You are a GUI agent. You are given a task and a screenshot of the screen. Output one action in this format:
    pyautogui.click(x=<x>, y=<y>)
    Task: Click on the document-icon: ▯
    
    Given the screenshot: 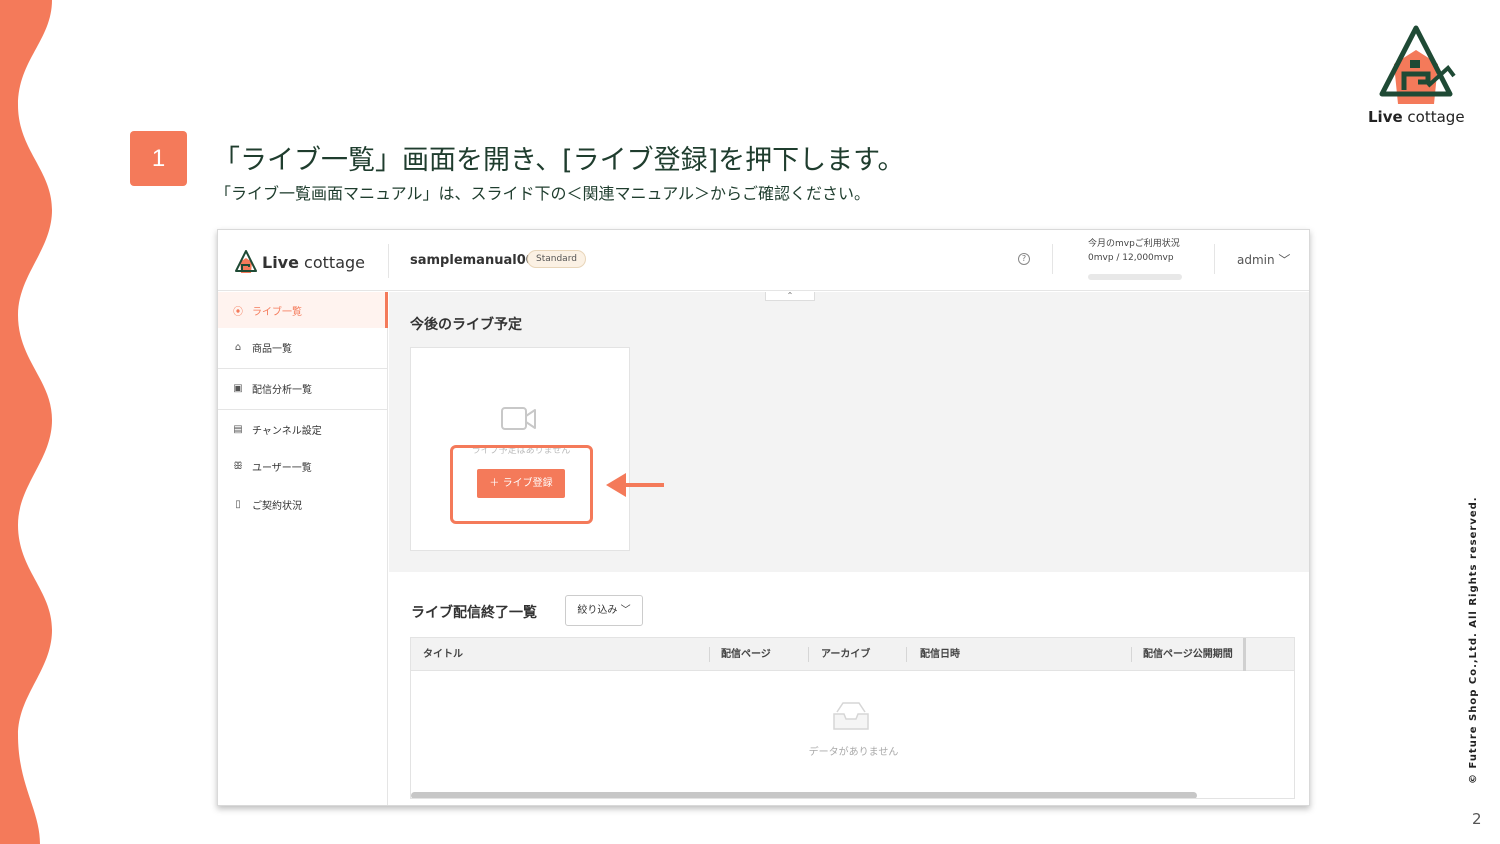 What is the action you would take?
    pyautogui.click(x=238, y=504)
    